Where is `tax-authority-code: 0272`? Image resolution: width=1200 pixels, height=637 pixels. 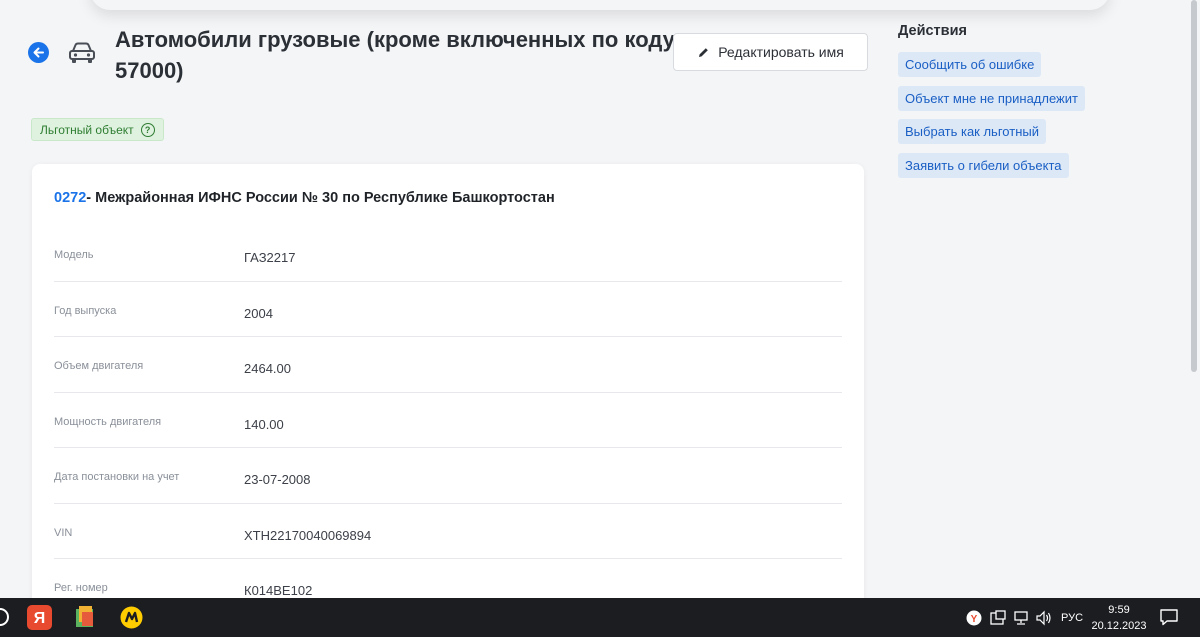 tax-authority-code: 0272 is located at coordinates (70, 198).